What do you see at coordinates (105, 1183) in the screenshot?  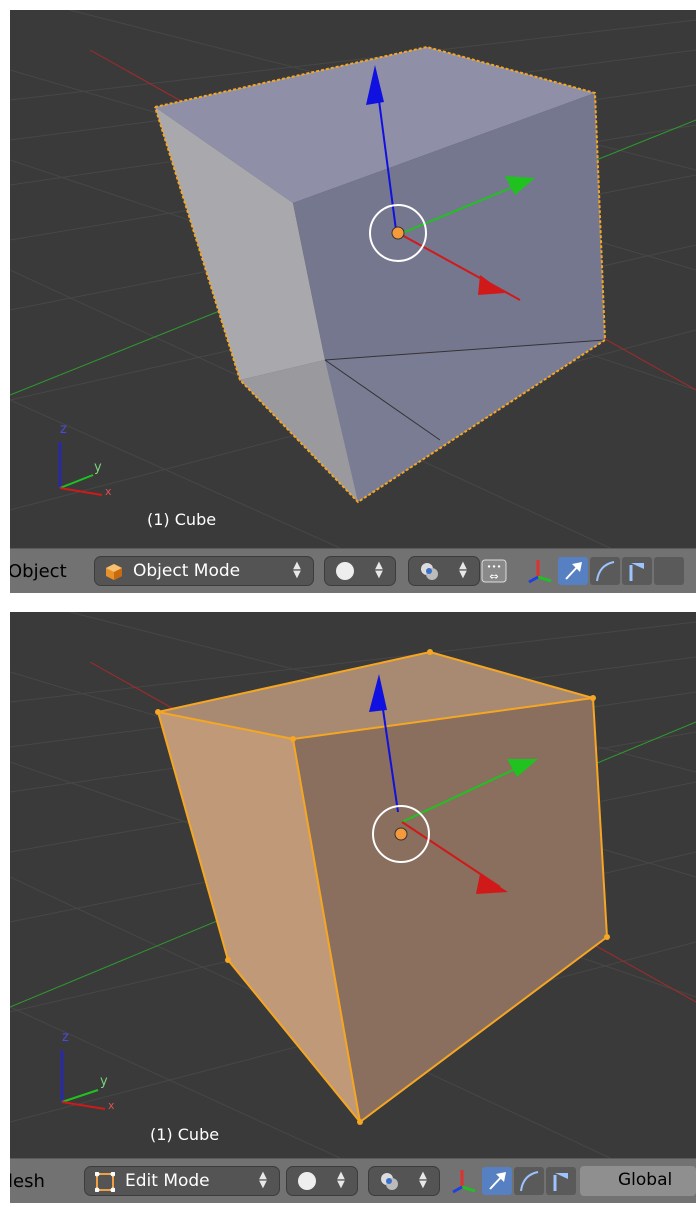 I see `edit-mesh-icon` at bounding box center [105, 1183].